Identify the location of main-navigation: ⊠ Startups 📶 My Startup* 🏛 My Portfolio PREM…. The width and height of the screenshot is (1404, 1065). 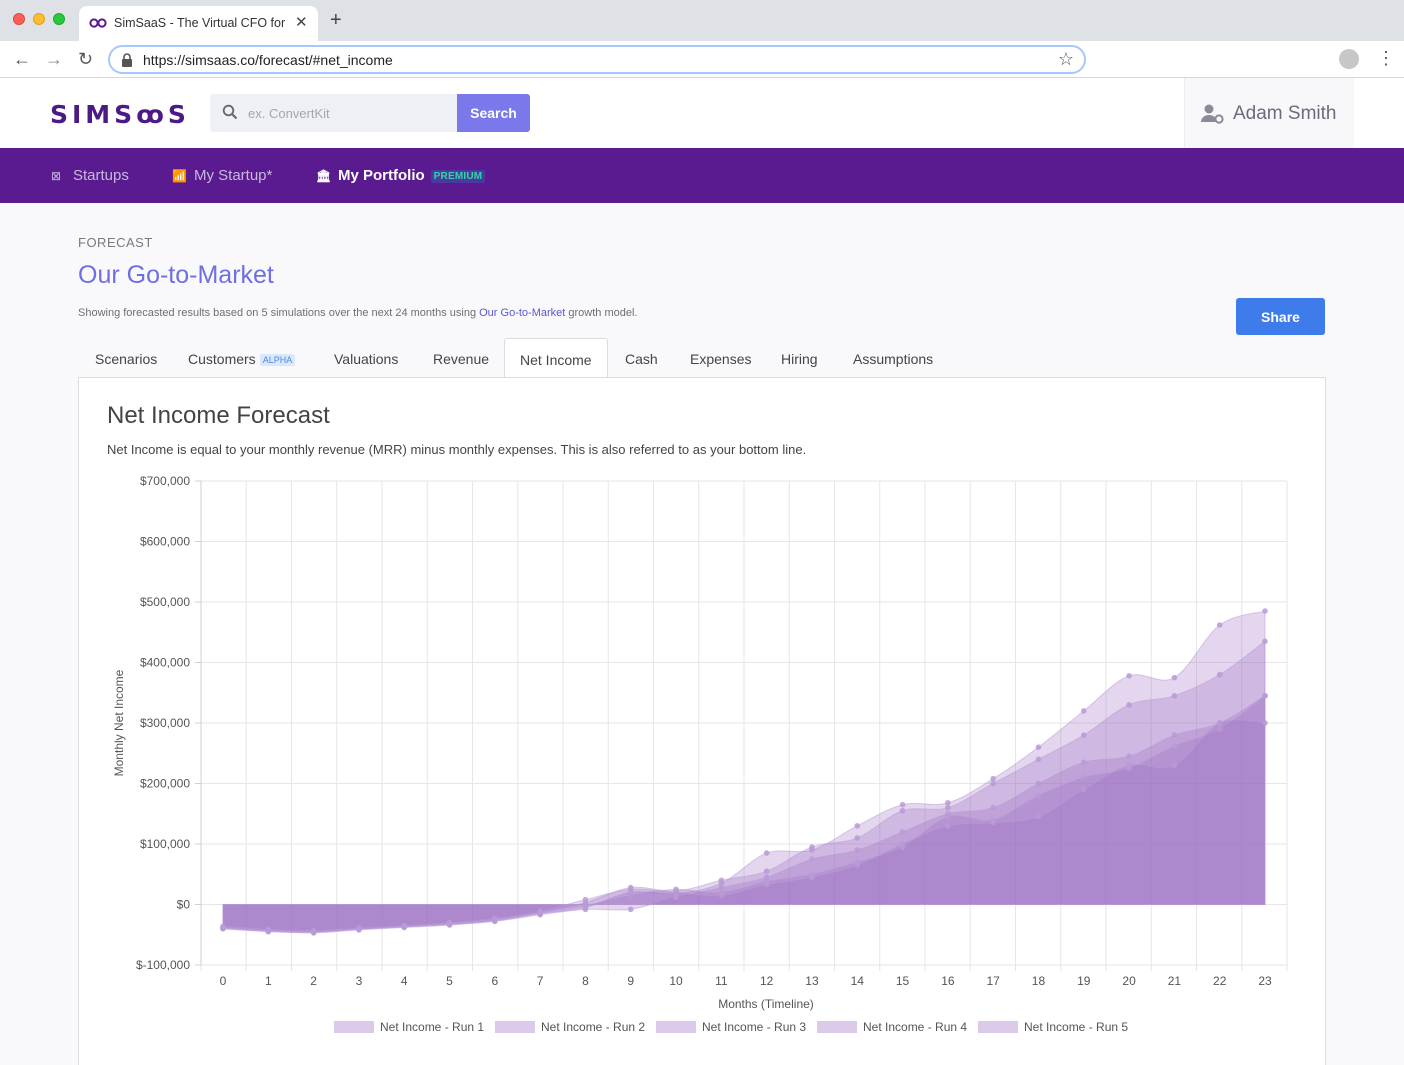
(702, 175).